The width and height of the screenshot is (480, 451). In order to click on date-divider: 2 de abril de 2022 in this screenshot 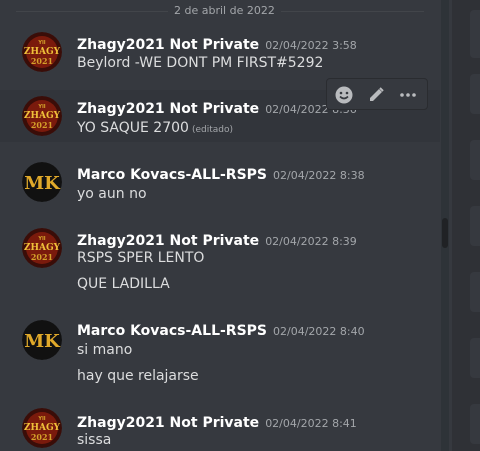, I will do `click(224, 11)`.